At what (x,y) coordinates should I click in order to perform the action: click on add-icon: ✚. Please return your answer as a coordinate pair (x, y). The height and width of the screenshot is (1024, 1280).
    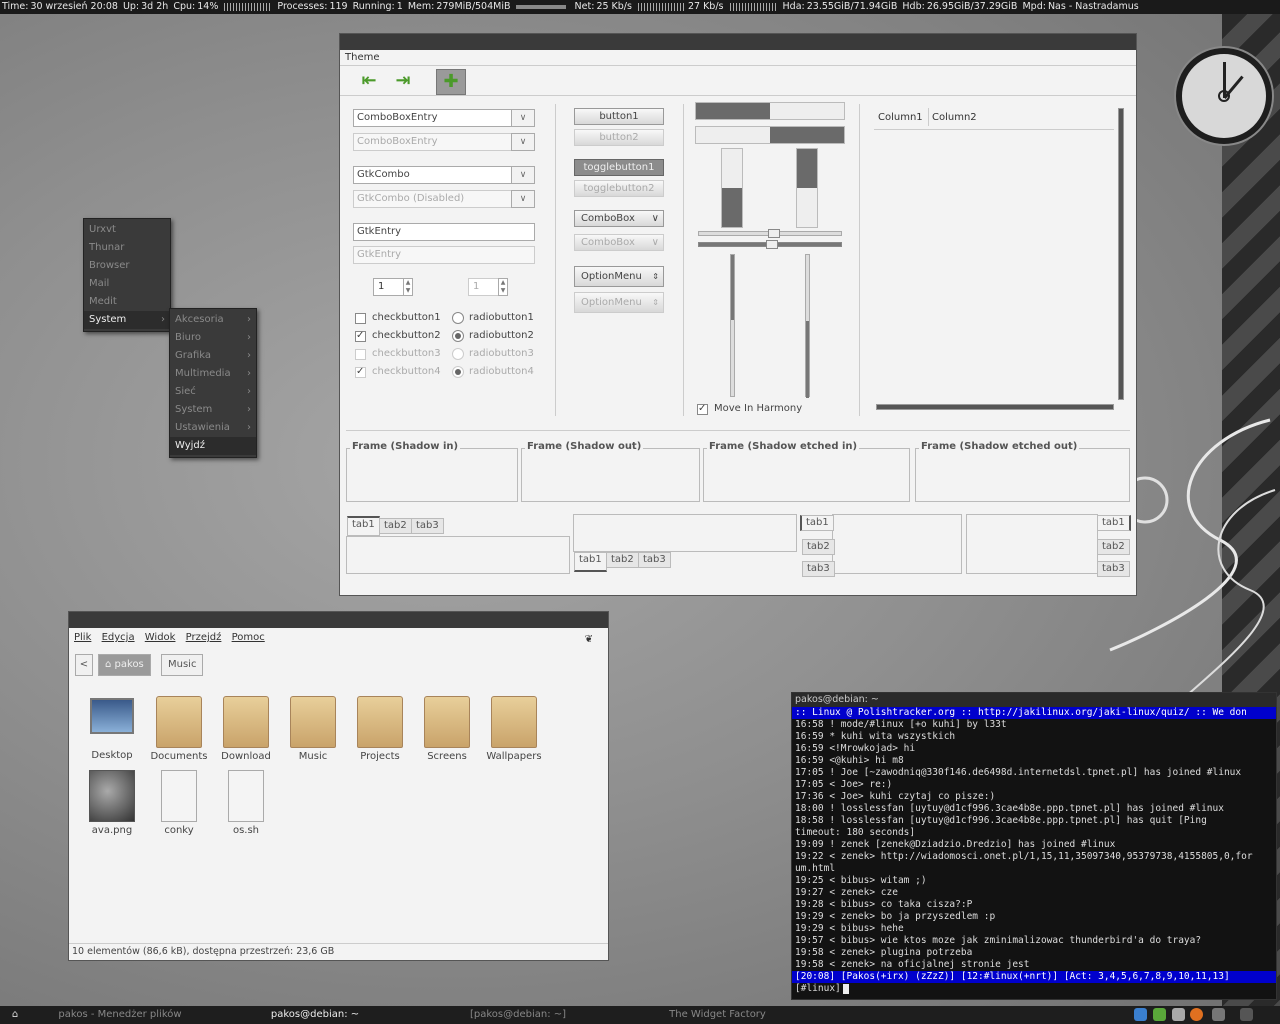
    Looking at the image, I should click on (451, 82).